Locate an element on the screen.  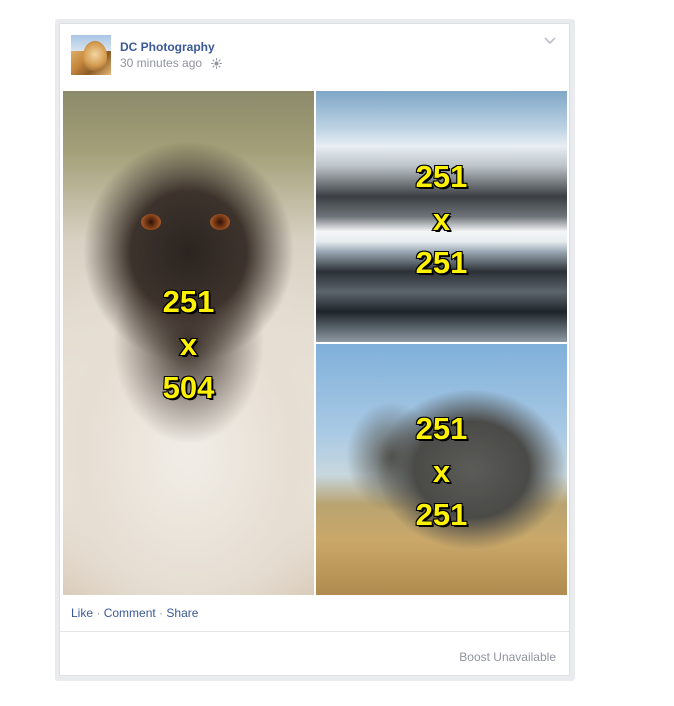
post-timestamp: 30 minutes ago is located at coordinates (161, 63).